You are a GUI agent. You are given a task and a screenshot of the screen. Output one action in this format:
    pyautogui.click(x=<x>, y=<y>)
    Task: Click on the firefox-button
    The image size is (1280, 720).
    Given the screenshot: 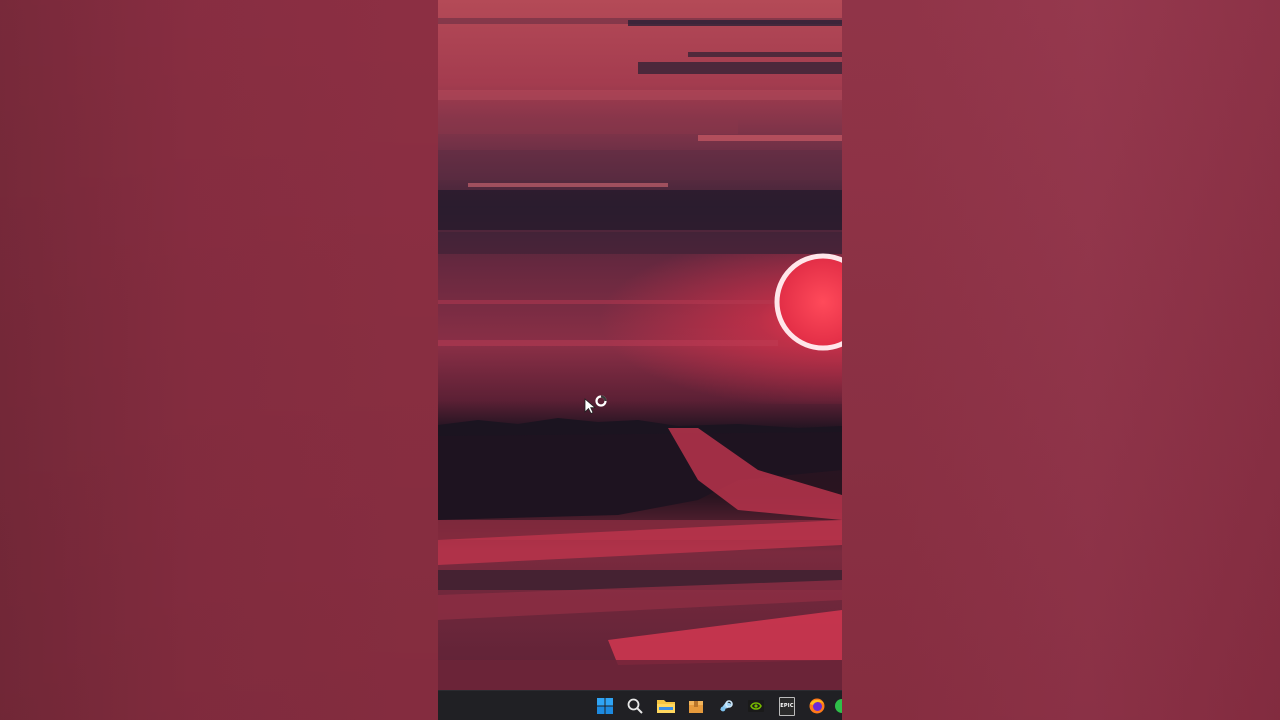 What is the action you would take?
    pyautogui.click(x=817, y=706)
    